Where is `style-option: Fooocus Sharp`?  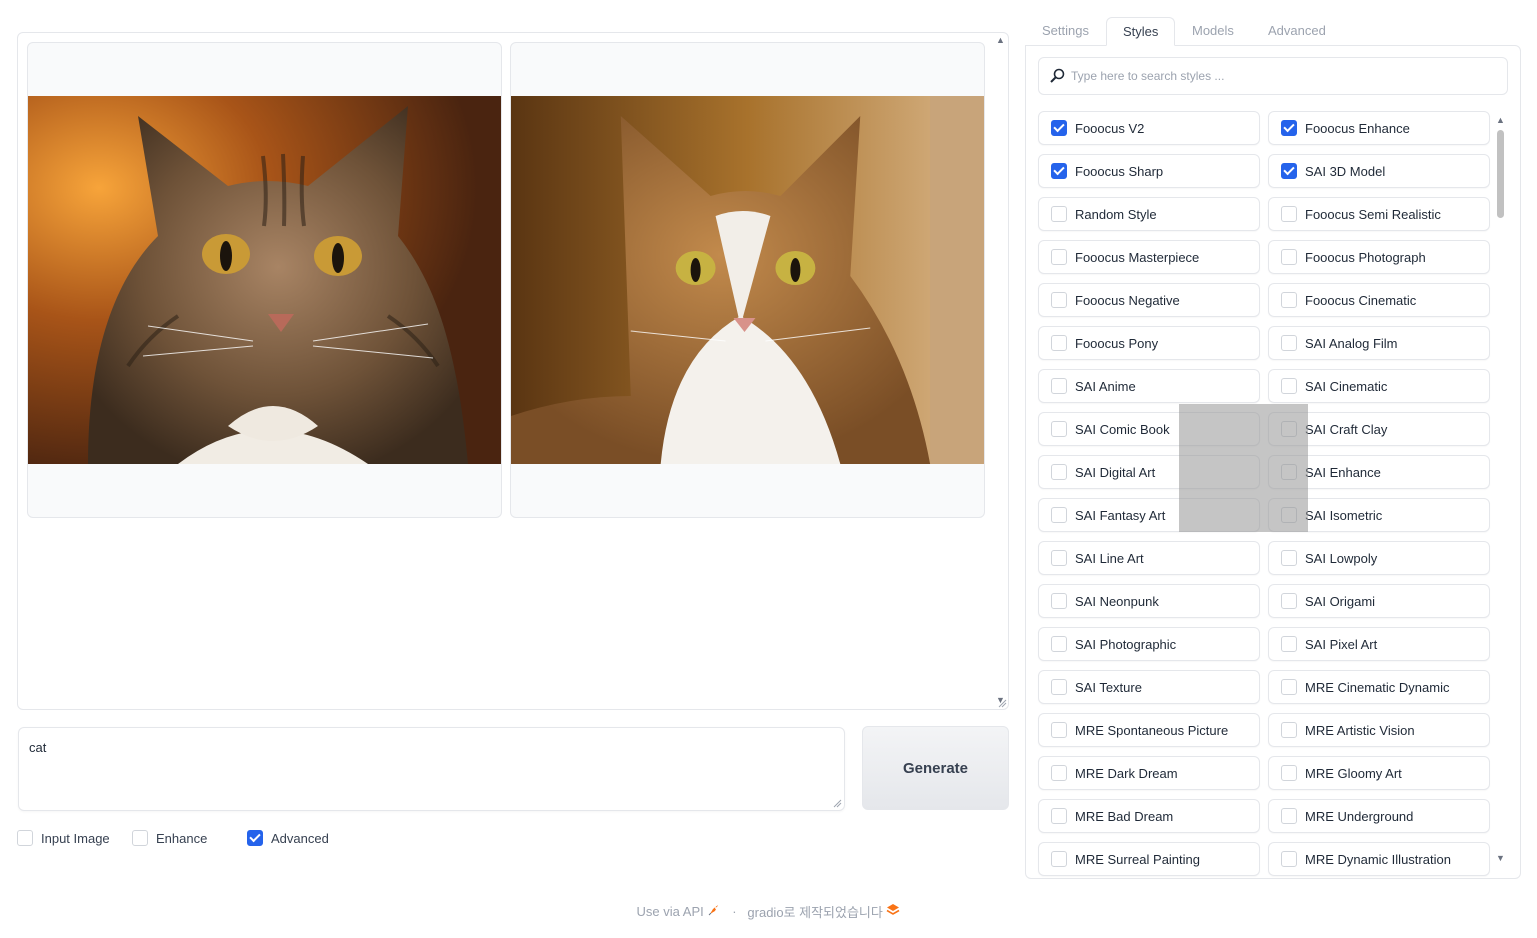
style-option: Fooocus Sharp is located at coordinates (1149, 171).